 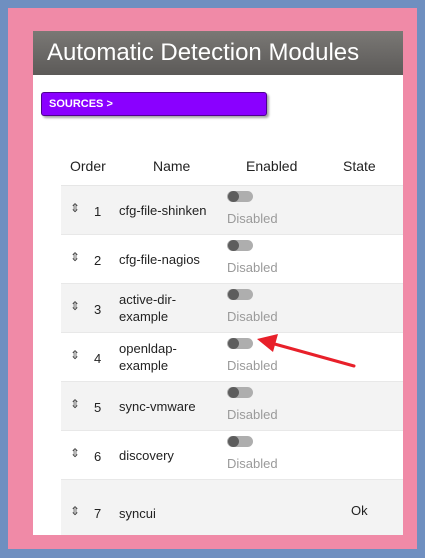 What do you see at coordinates (232, 164) in the screenshot?
I see `table-header: Order Name Enabled State` at bounding box center [232, 164].